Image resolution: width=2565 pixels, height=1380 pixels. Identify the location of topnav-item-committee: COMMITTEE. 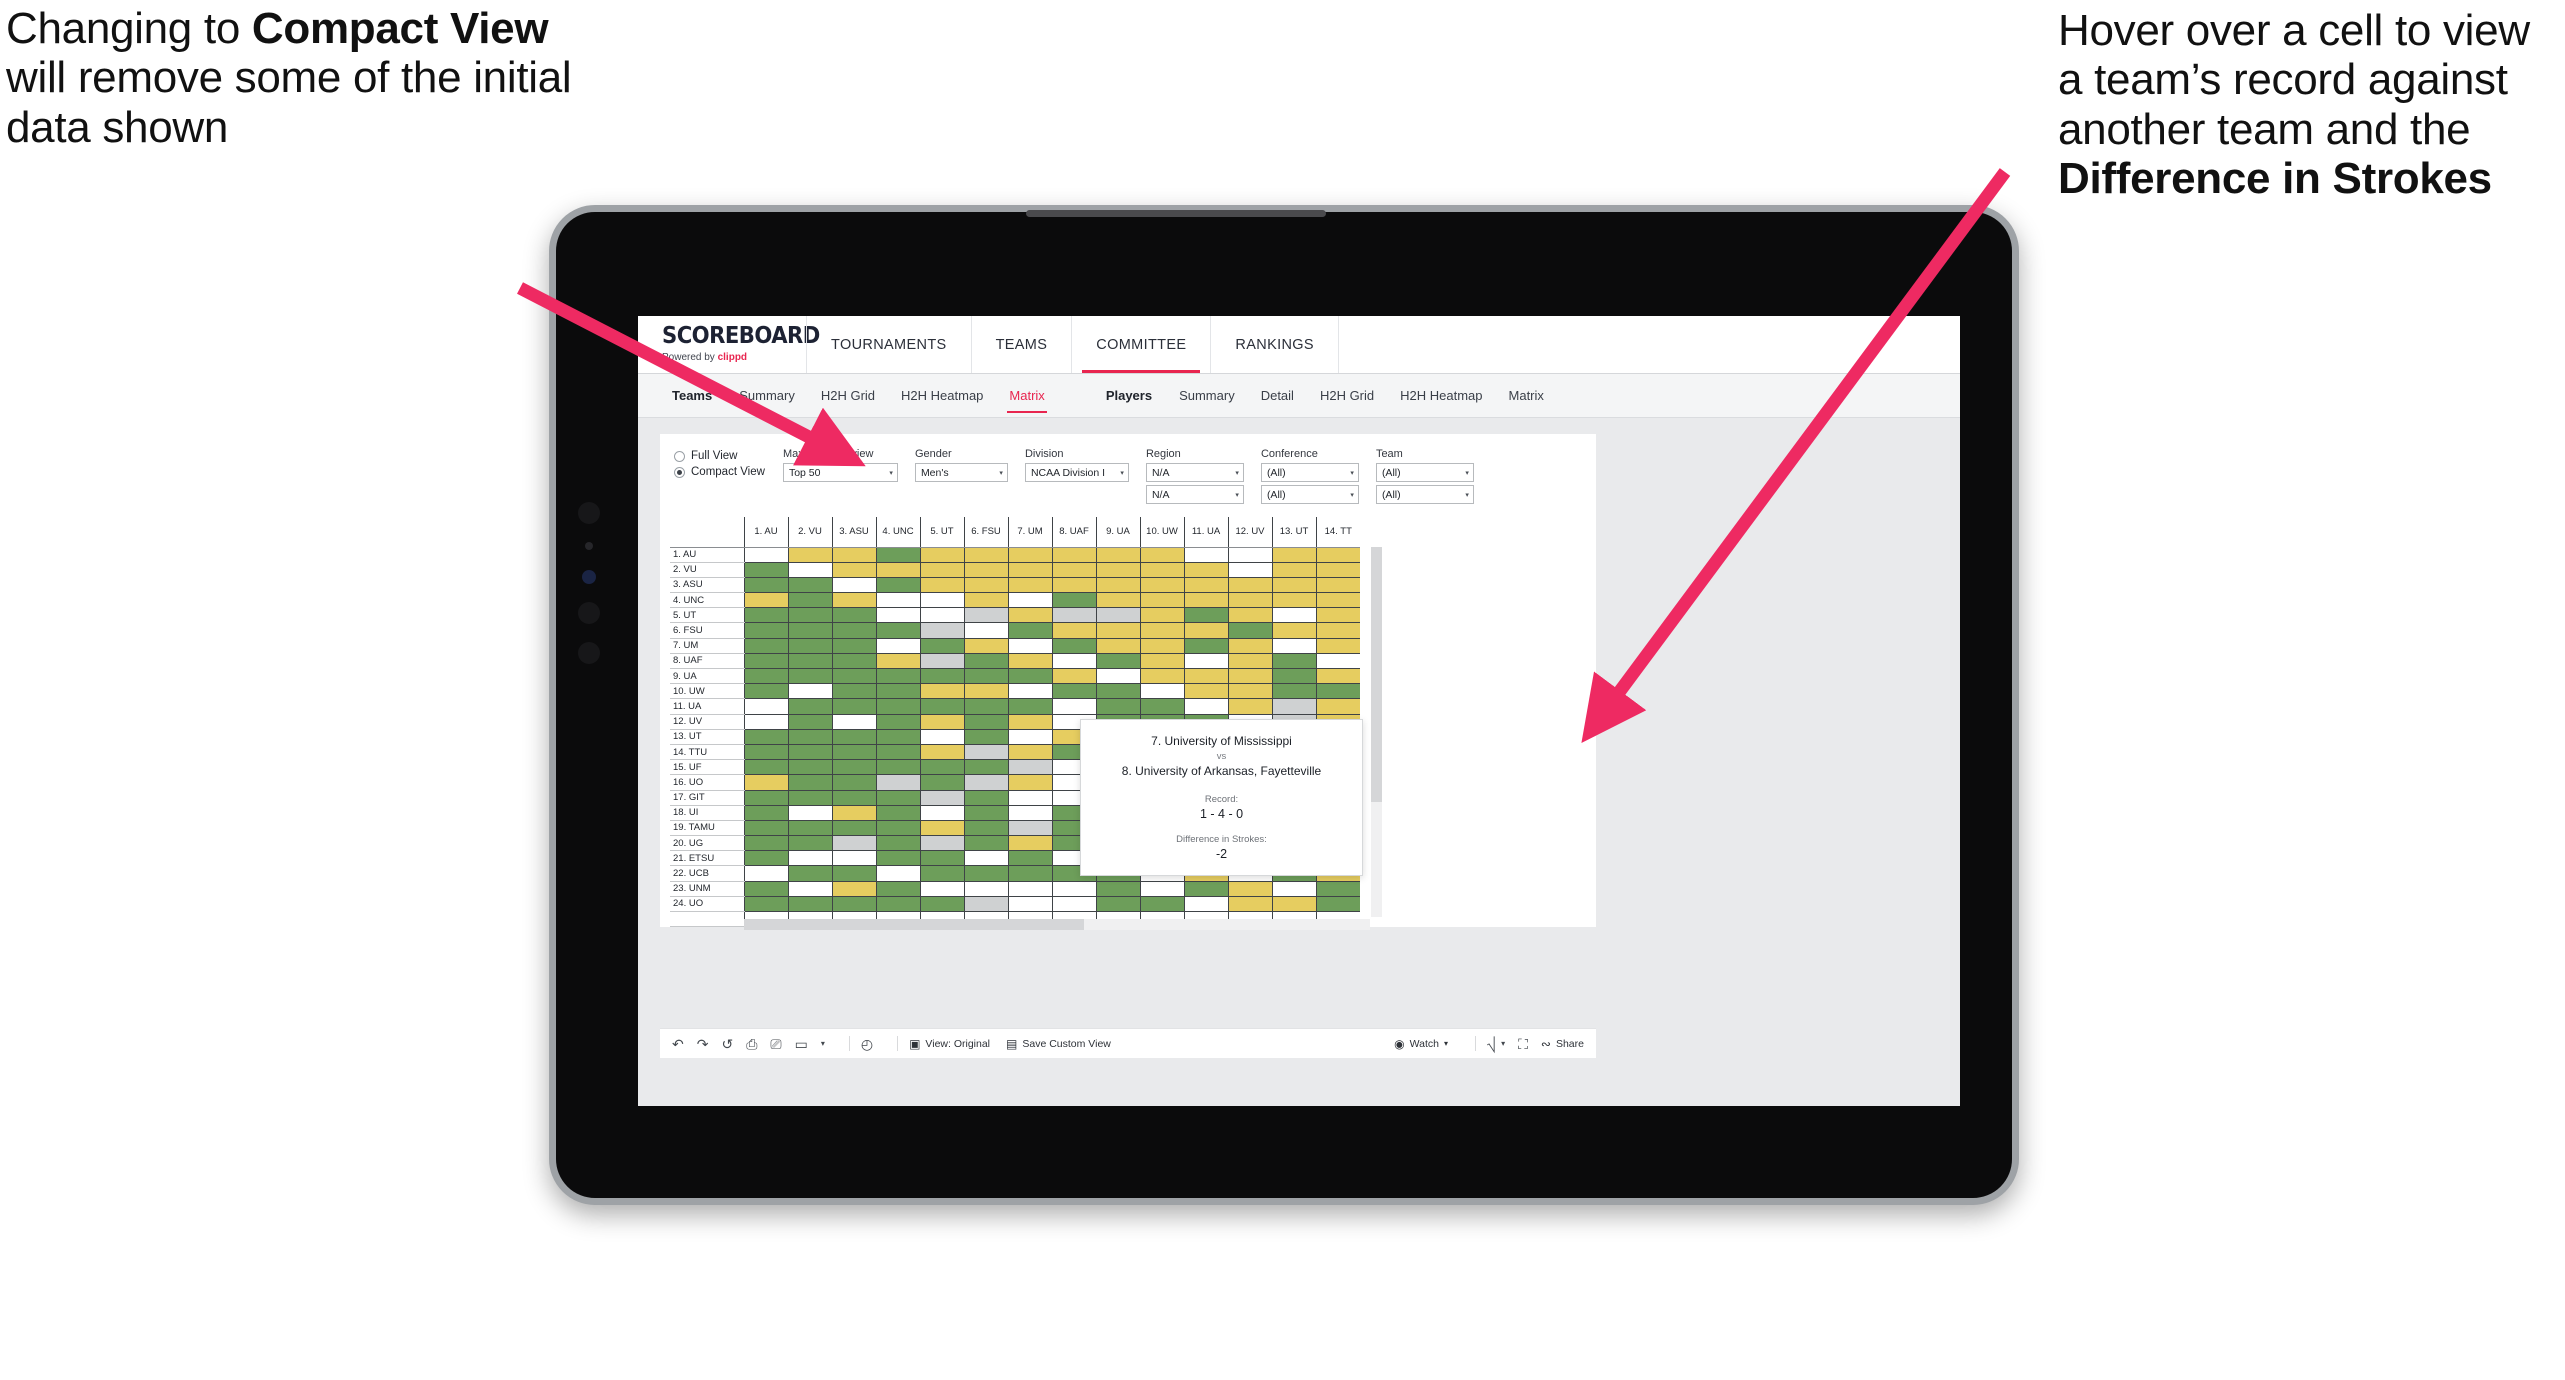
(1140, 344).